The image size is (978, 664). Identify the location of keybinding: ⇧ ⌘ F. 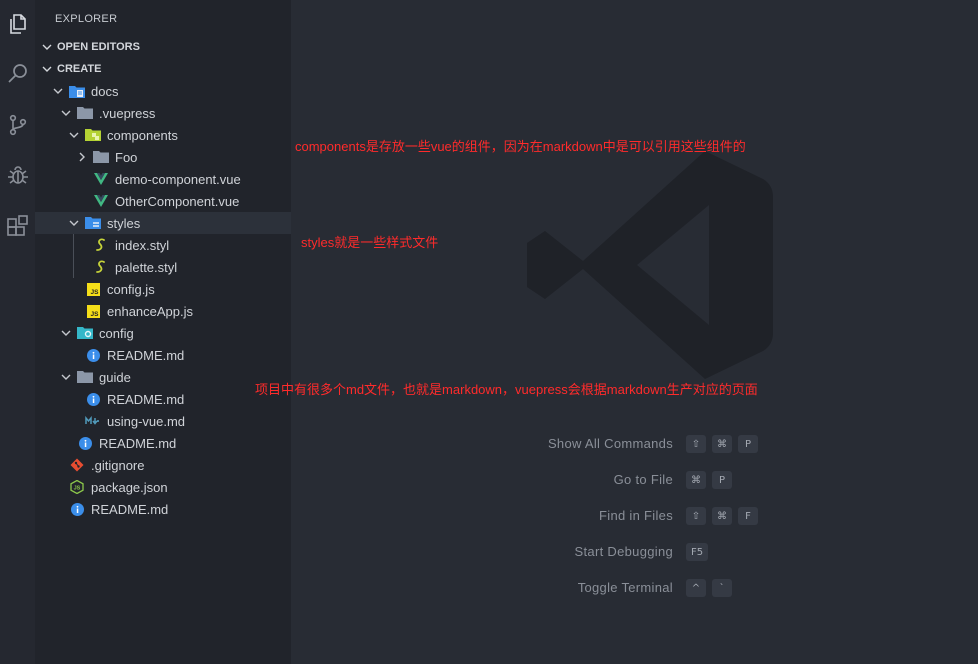
(722, 516).